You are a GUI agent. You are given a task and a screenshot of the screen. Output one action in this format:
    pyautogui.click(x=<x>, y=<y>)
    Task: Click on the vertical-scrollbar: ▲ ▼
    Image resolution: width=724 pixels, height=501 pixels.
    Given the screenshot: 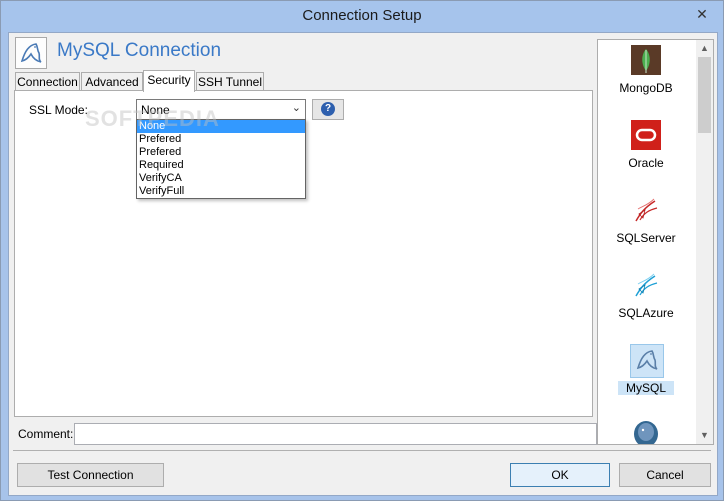 What is the action you would take?
    pyautogui.click(x=704, y=242)
    